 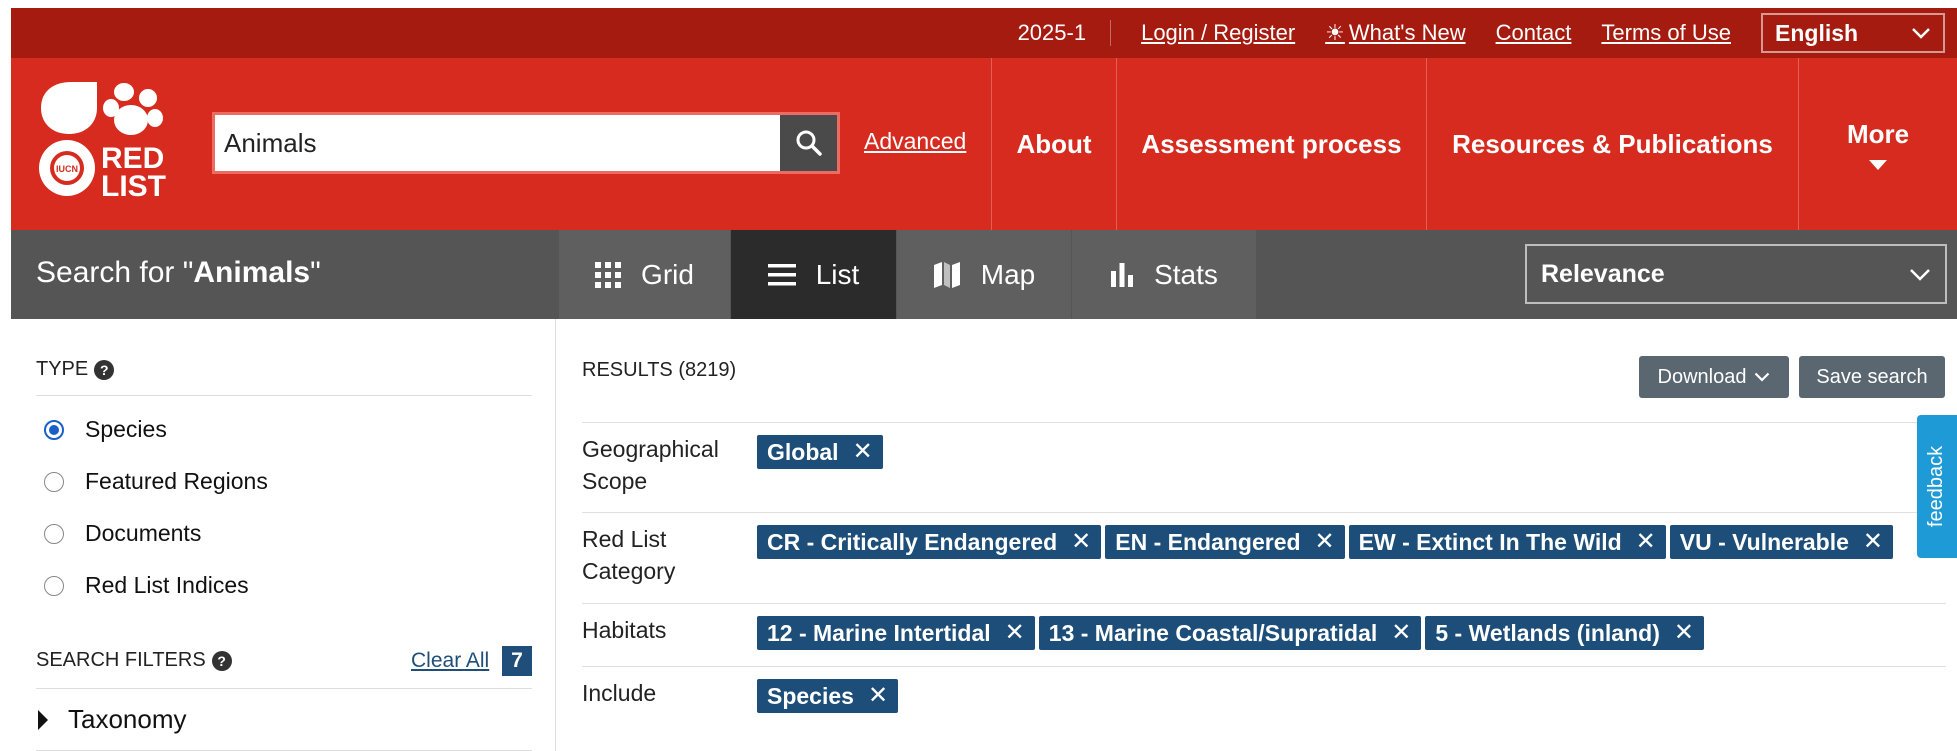 I want to click on language-value: English, so click(x=1817, y=32).